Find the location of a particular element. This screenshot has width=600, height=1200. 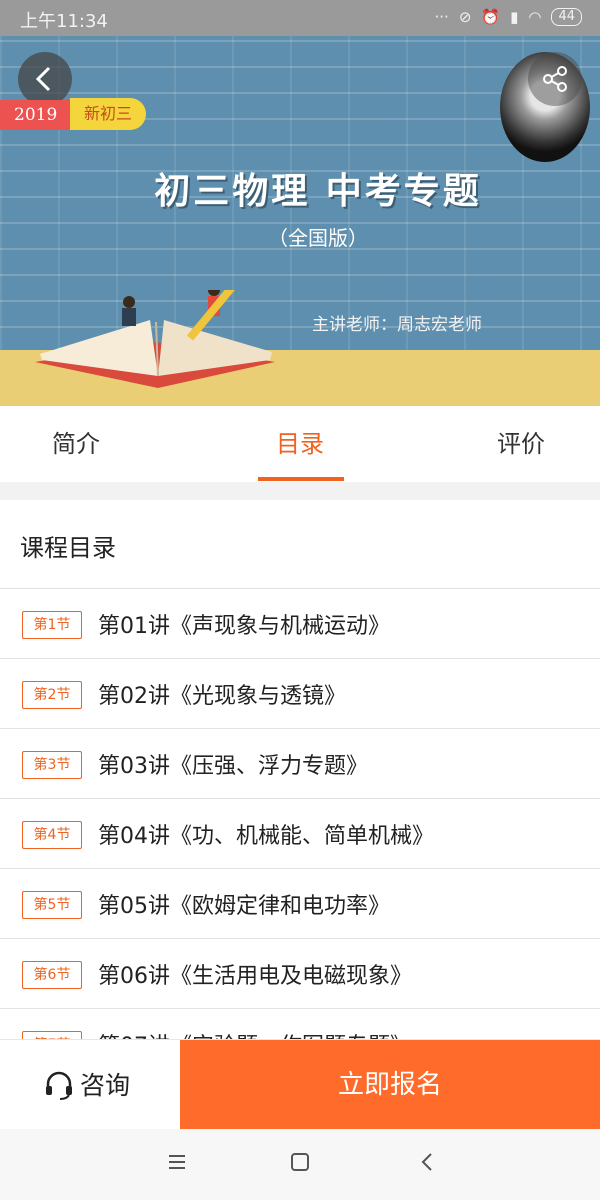

lesson-title: 第03讲《压强、浮力专题》 is located at coordinates (233, 766).